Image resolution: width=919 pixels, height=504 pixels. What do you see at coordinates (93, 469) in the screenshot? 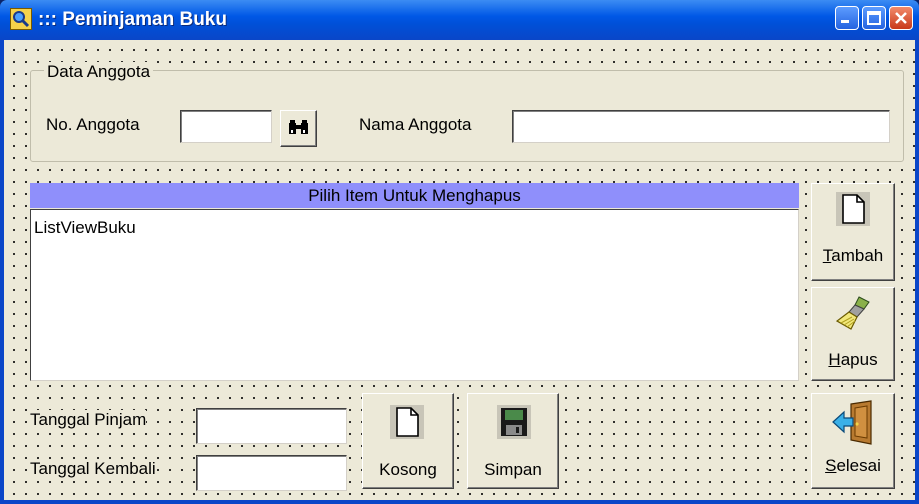
I see `tanggal-kembali-label: Tanggal Kembali` at bounding box center [93, 469].